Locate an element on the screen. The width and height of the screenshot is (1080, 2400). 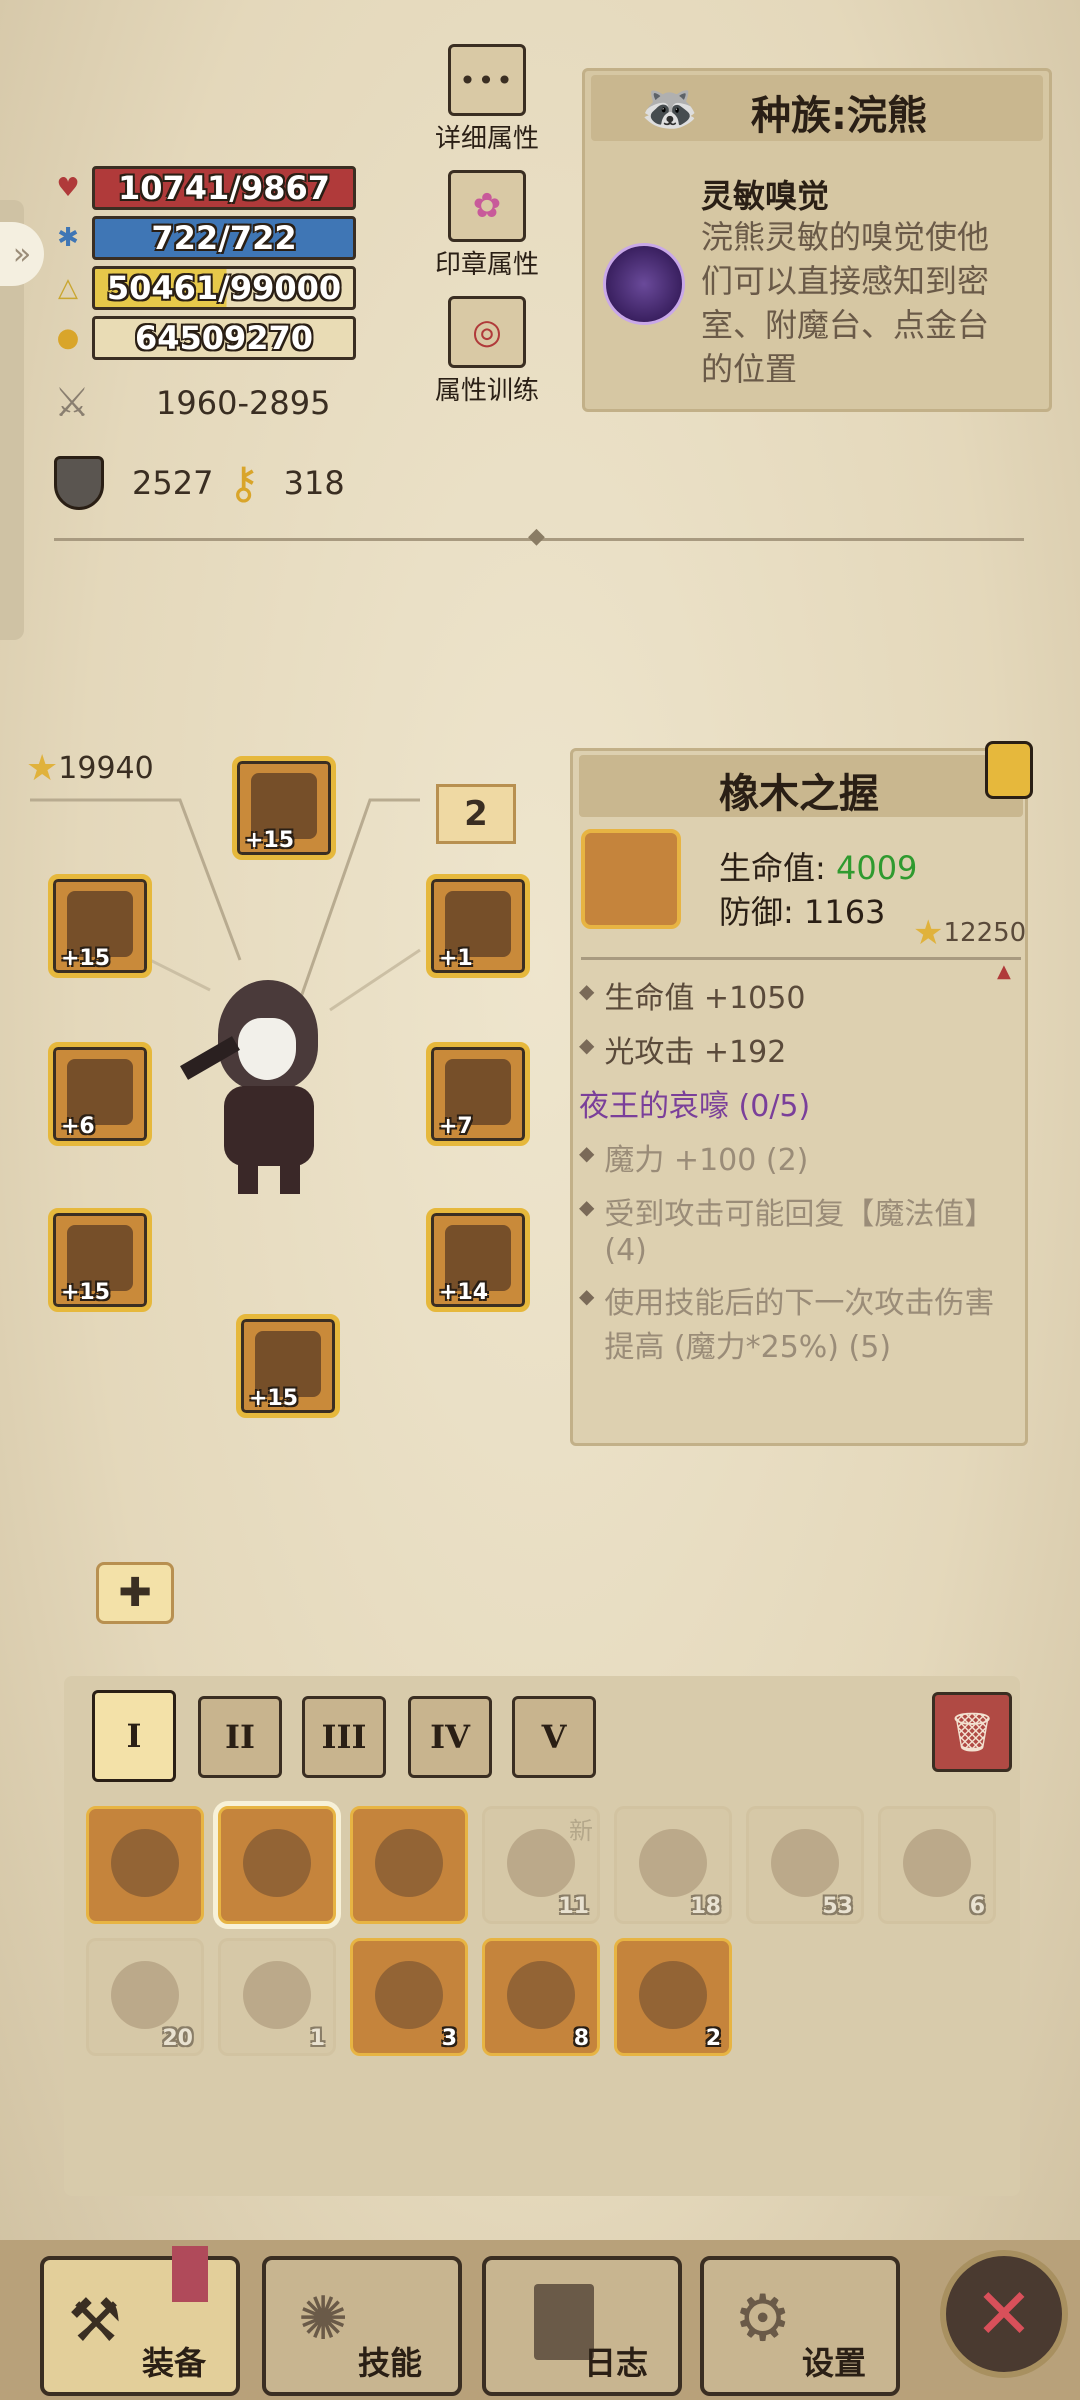
item-score-value: 12250 is located at coordinates (985, 933).